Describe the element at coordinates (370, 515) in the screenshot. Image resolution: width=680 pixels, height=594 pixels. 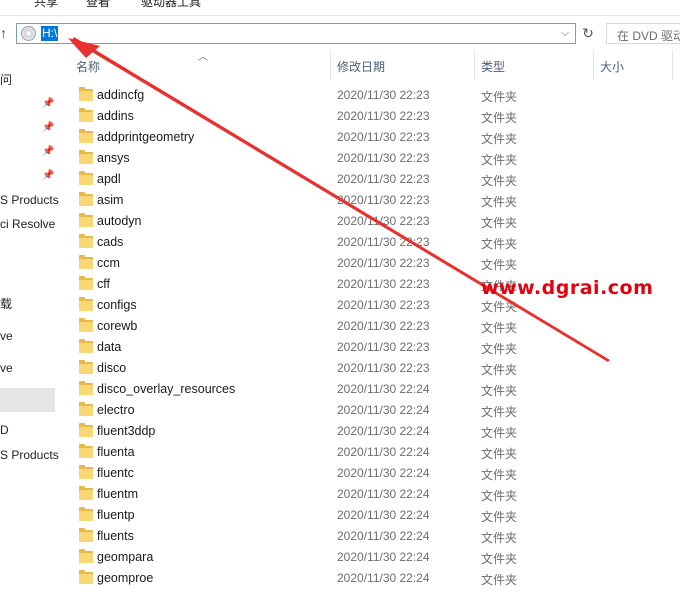
I see `file-row: fluentp 2020/11/30 22:24 文件夹` at that location.